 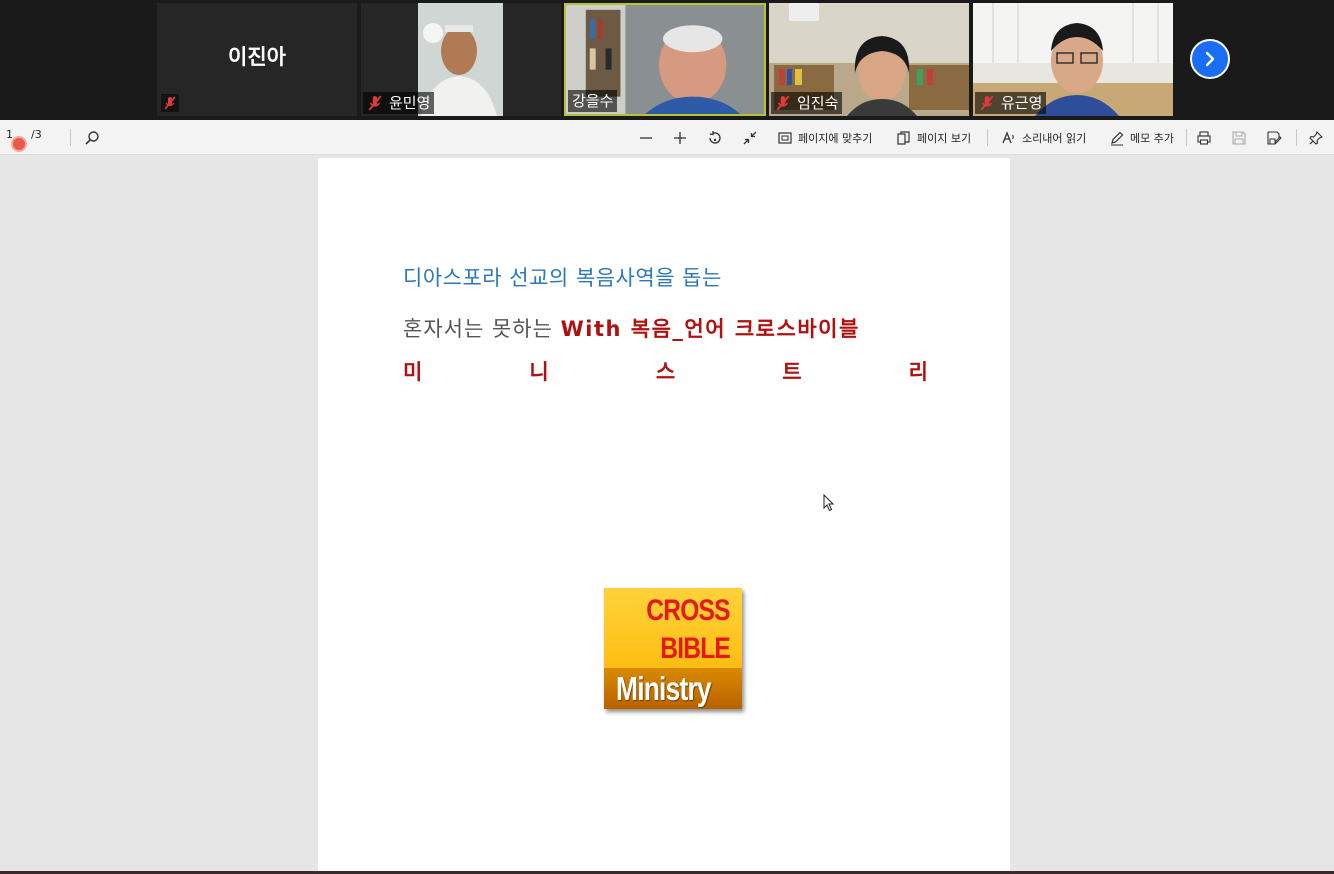 I want to click on participant-label: 강을수, so click(x=593, y=101).